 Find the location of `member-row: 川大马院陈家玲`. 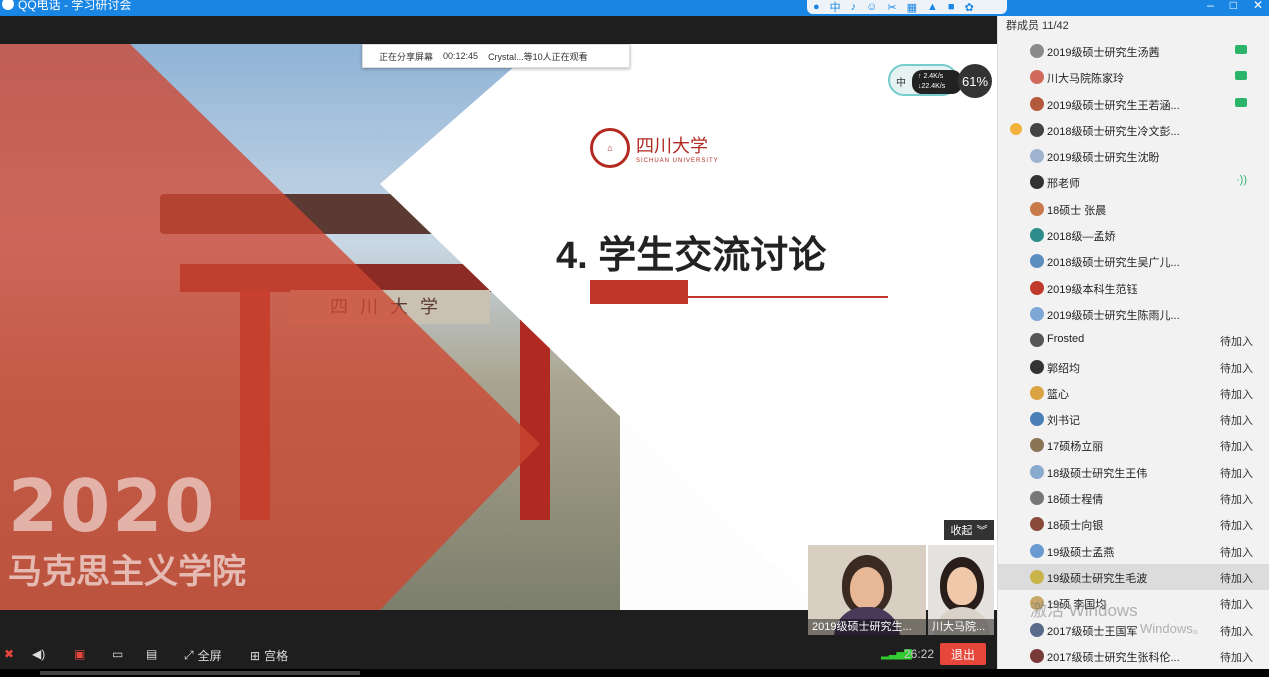

member-row: 川大马院陈家玲 is located at coordinates (1133, 77).